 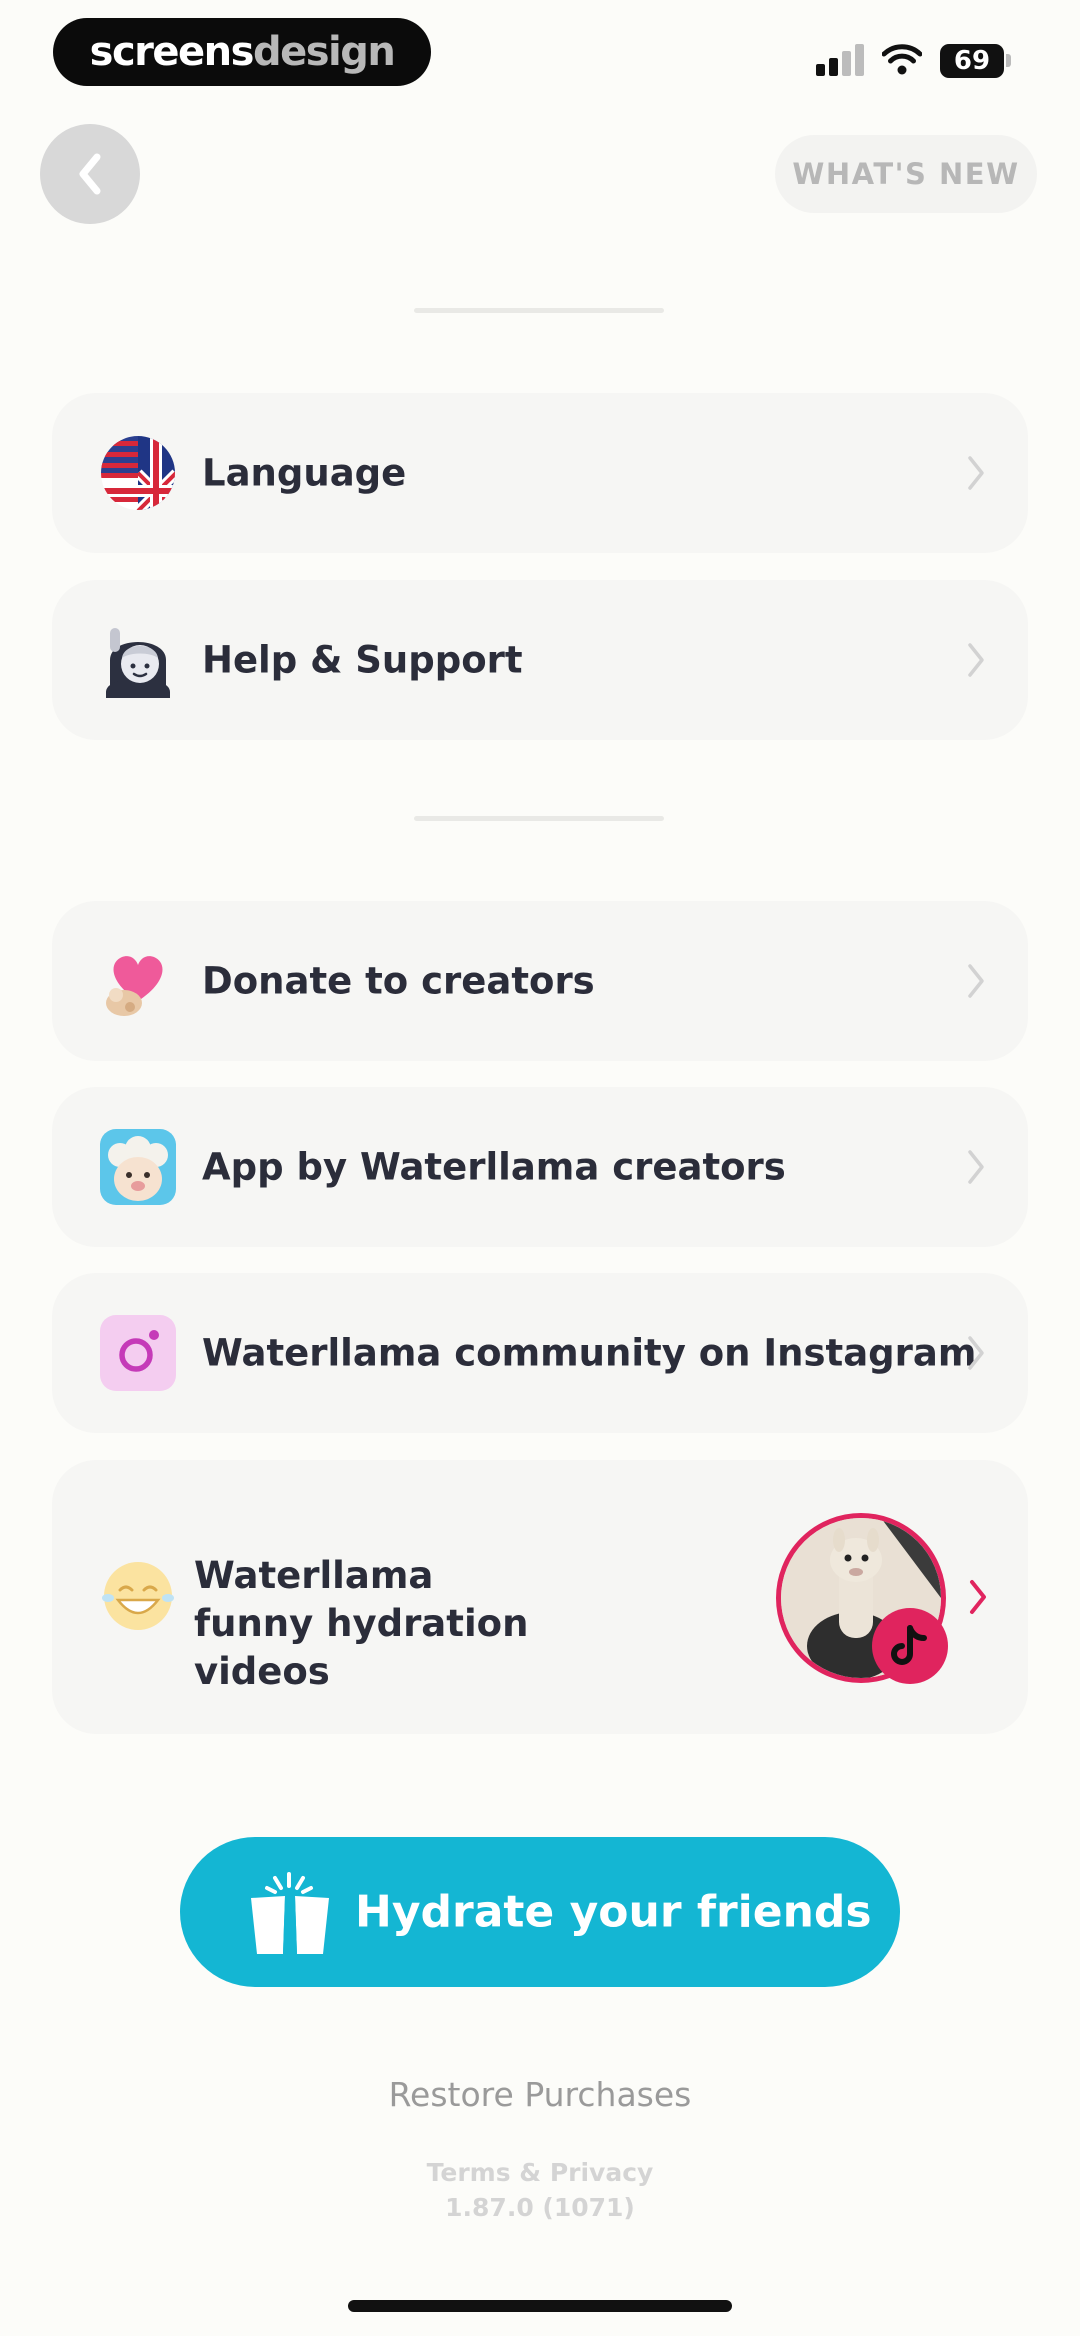 I want to click on instagram-label: Waterllama community on Instagram, so click(x=589, y=1353).